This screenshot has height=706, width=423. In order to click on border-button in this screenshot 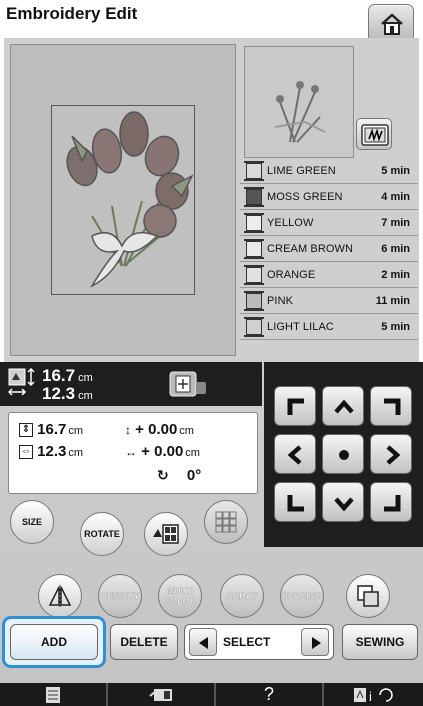, I will do `click(166, 534)`.